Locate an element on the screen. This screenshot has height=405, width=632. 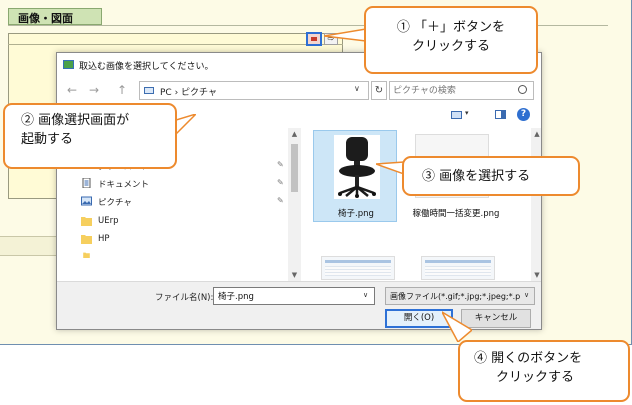
navigation-bar: ← → ↑ PC › ピクチャ ∨ ↻ is located at coordinates (299, 91).